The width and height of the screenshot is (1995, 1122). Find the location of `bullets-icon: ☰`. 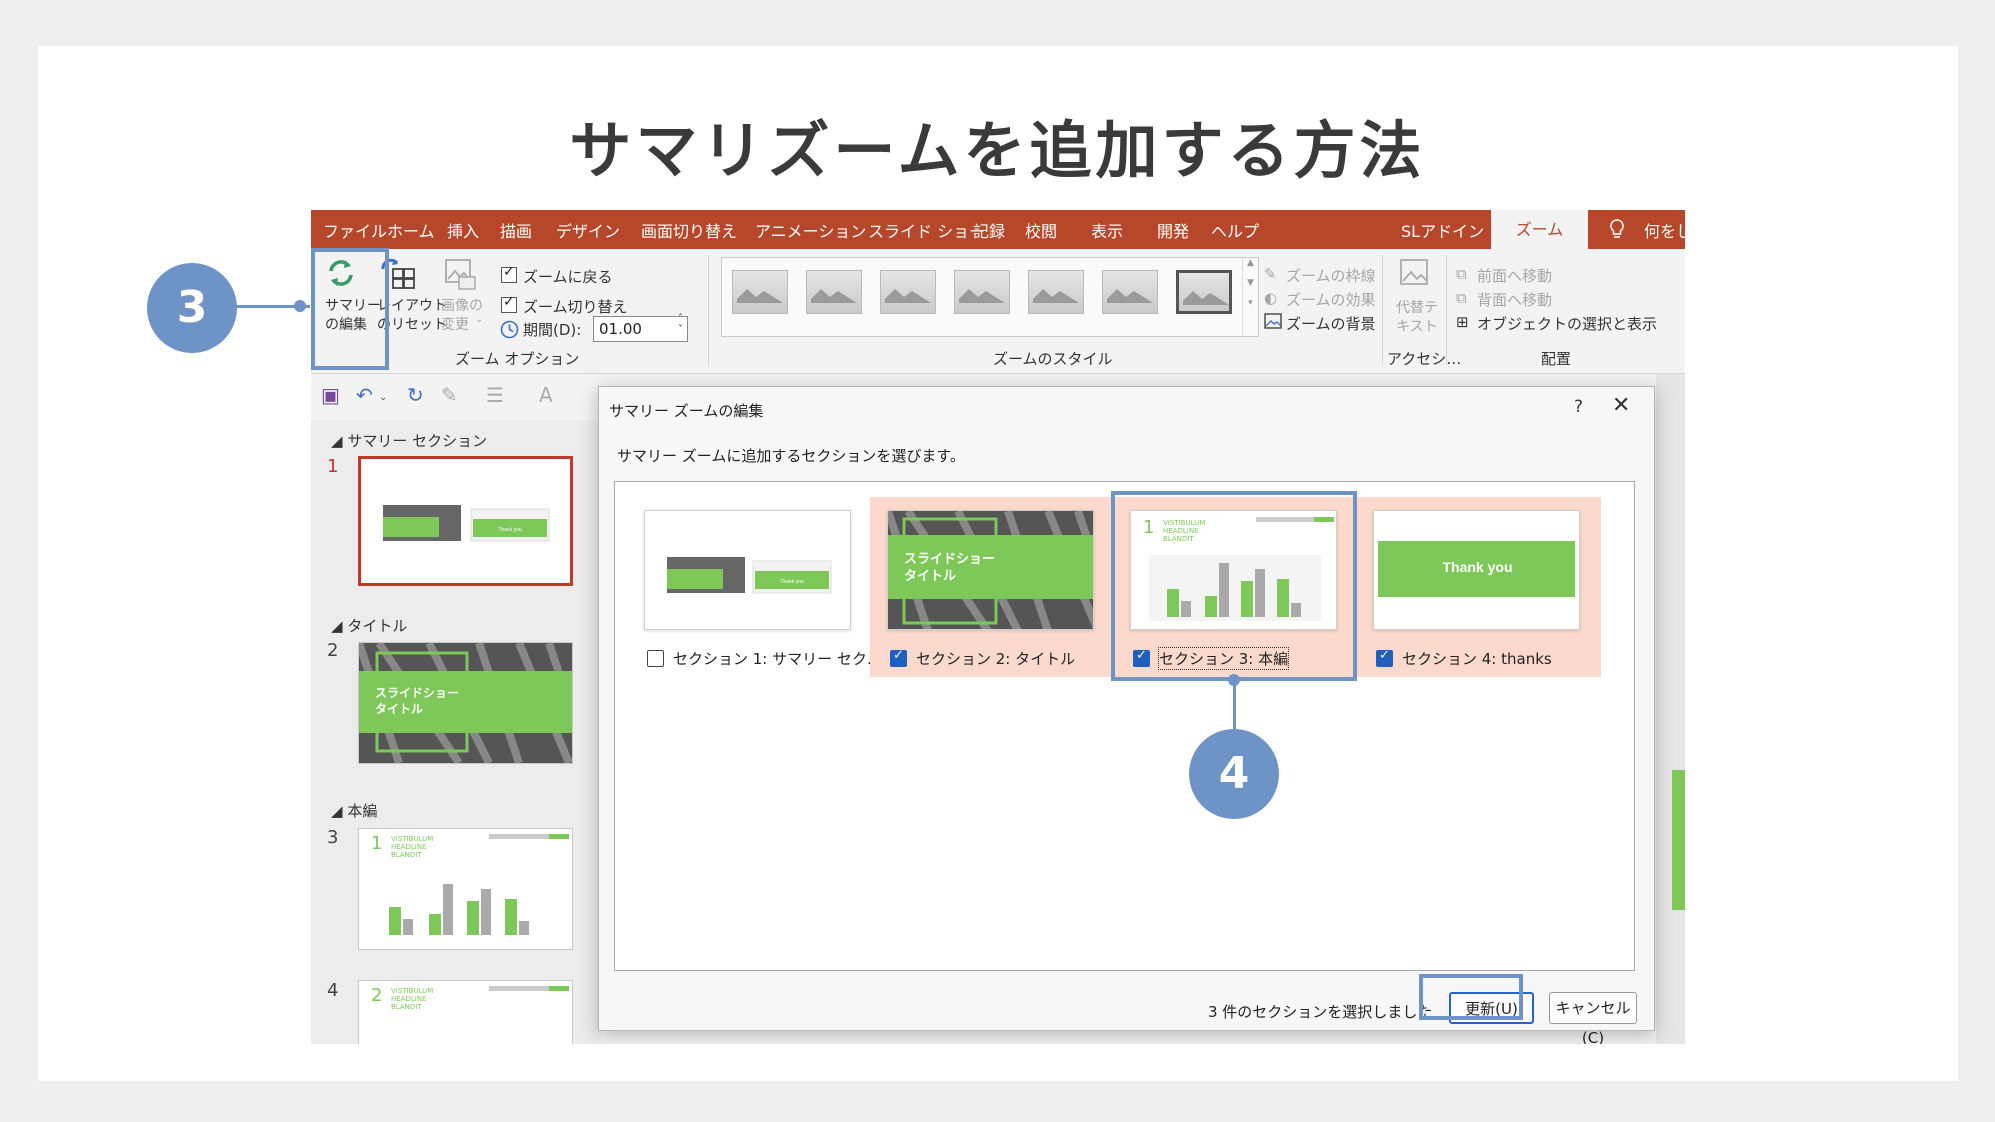

bullets-icon: ☰ is located at coordinates (495, 395).